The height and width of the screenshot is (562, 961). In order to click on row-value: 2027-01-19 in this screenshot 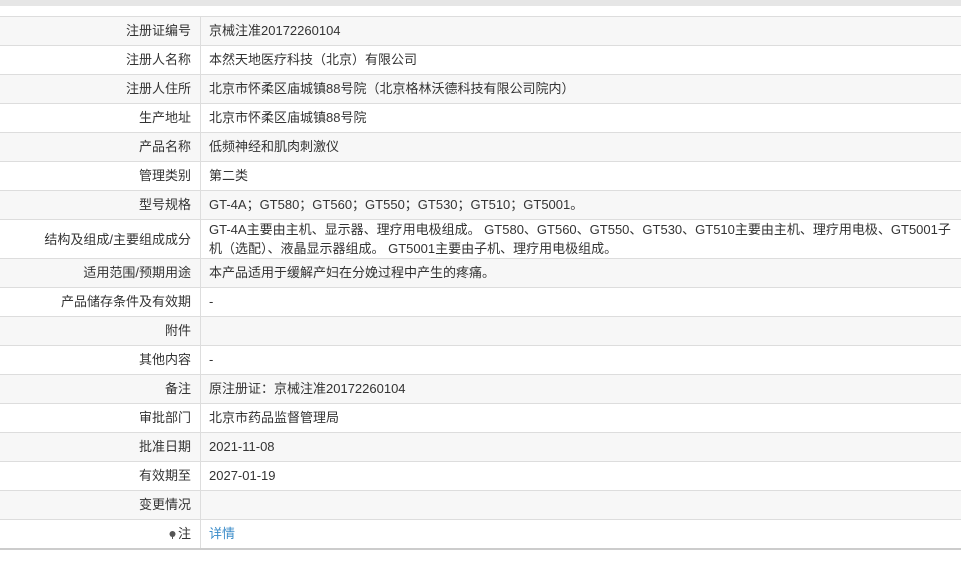, I will do `click(580, 476)`.